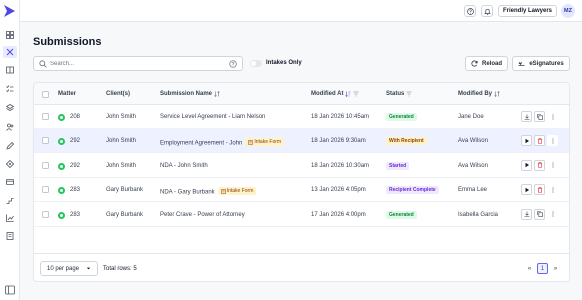 This screenshot has height=300, width=582. I want to click on header-modified-by: Modified By, so click(479, 94).